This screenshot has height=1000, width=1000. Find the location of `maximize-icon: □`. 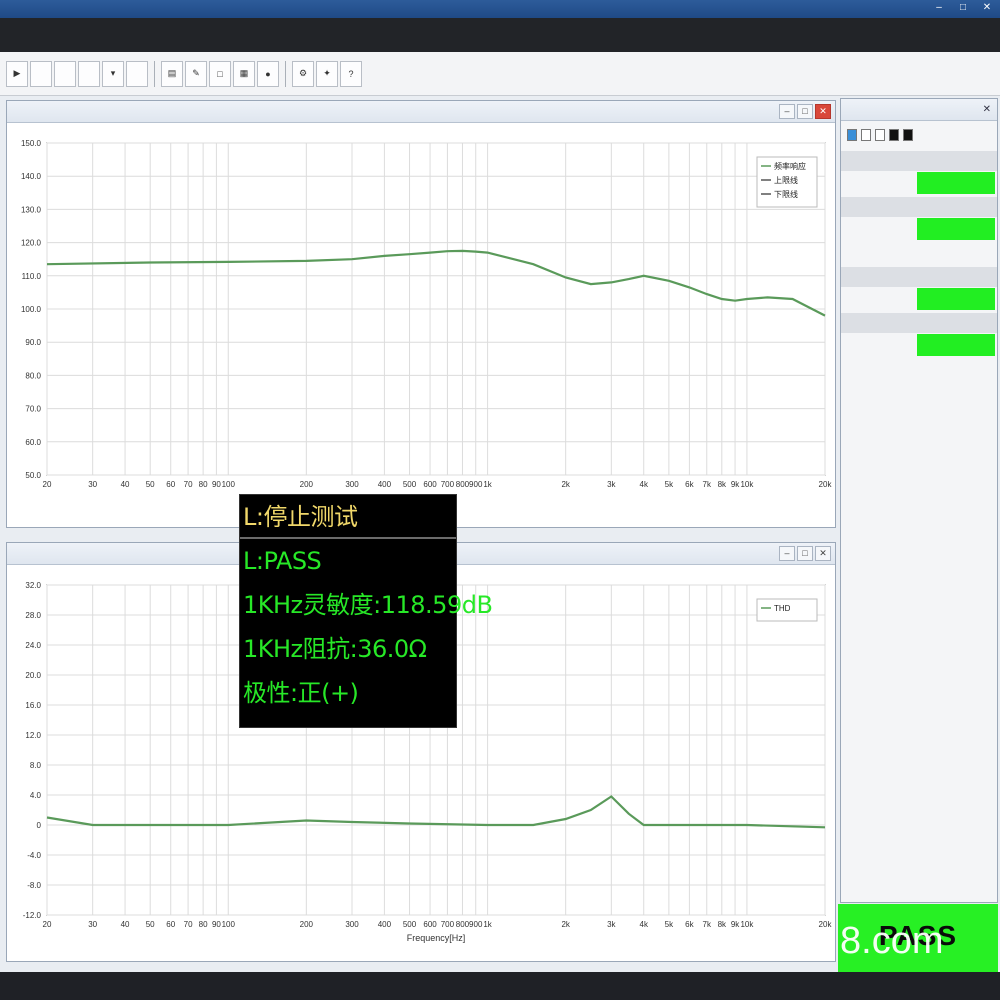

maximize-icon: □ is located at coordinates (963, 8).